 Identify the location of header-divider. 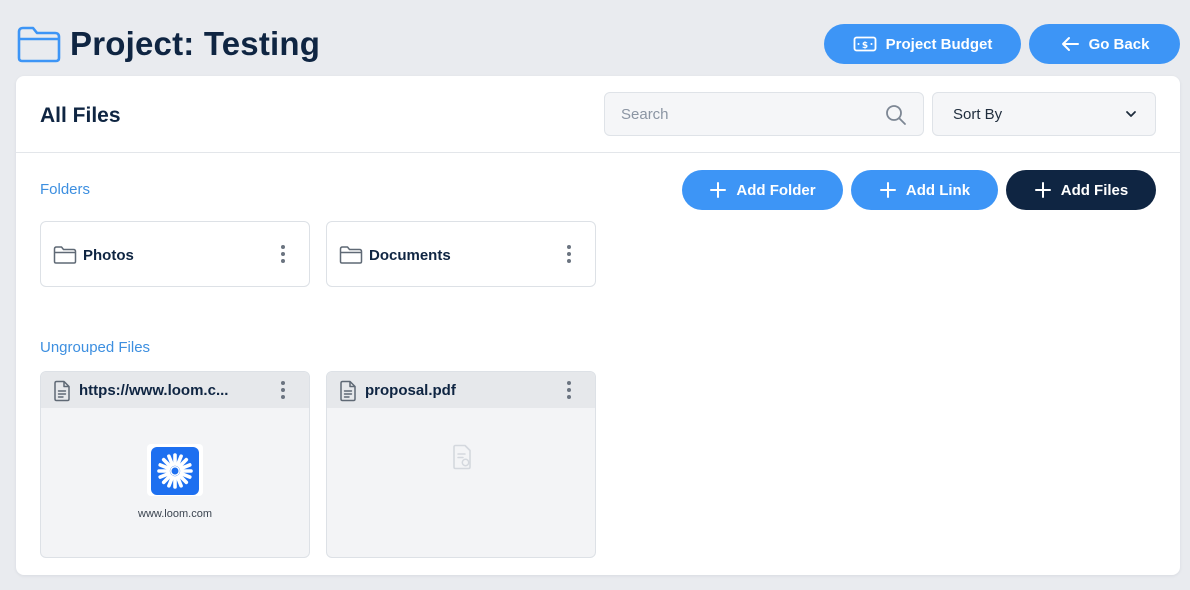
(598, 152).